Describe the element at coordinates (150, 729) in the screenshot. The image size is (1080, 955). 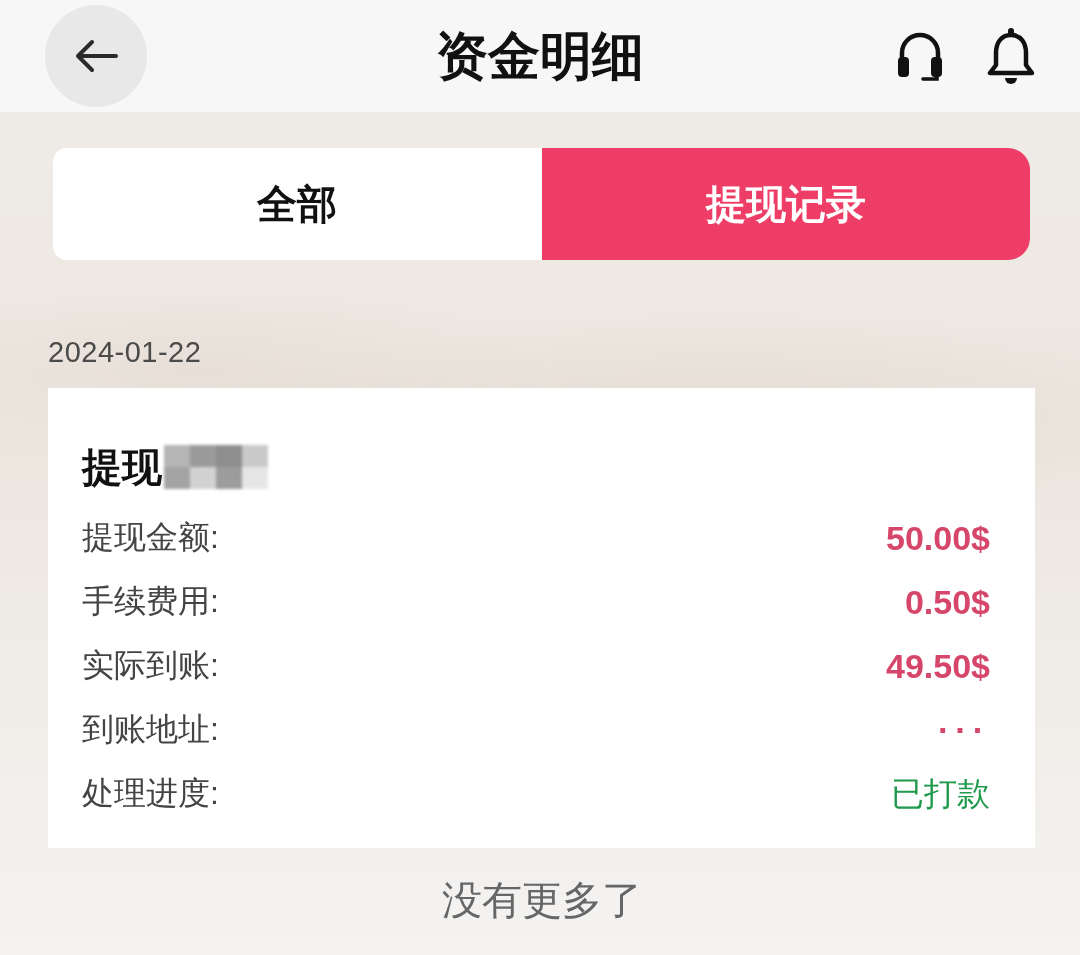
I see `field-label: 到账地址:` at that location.